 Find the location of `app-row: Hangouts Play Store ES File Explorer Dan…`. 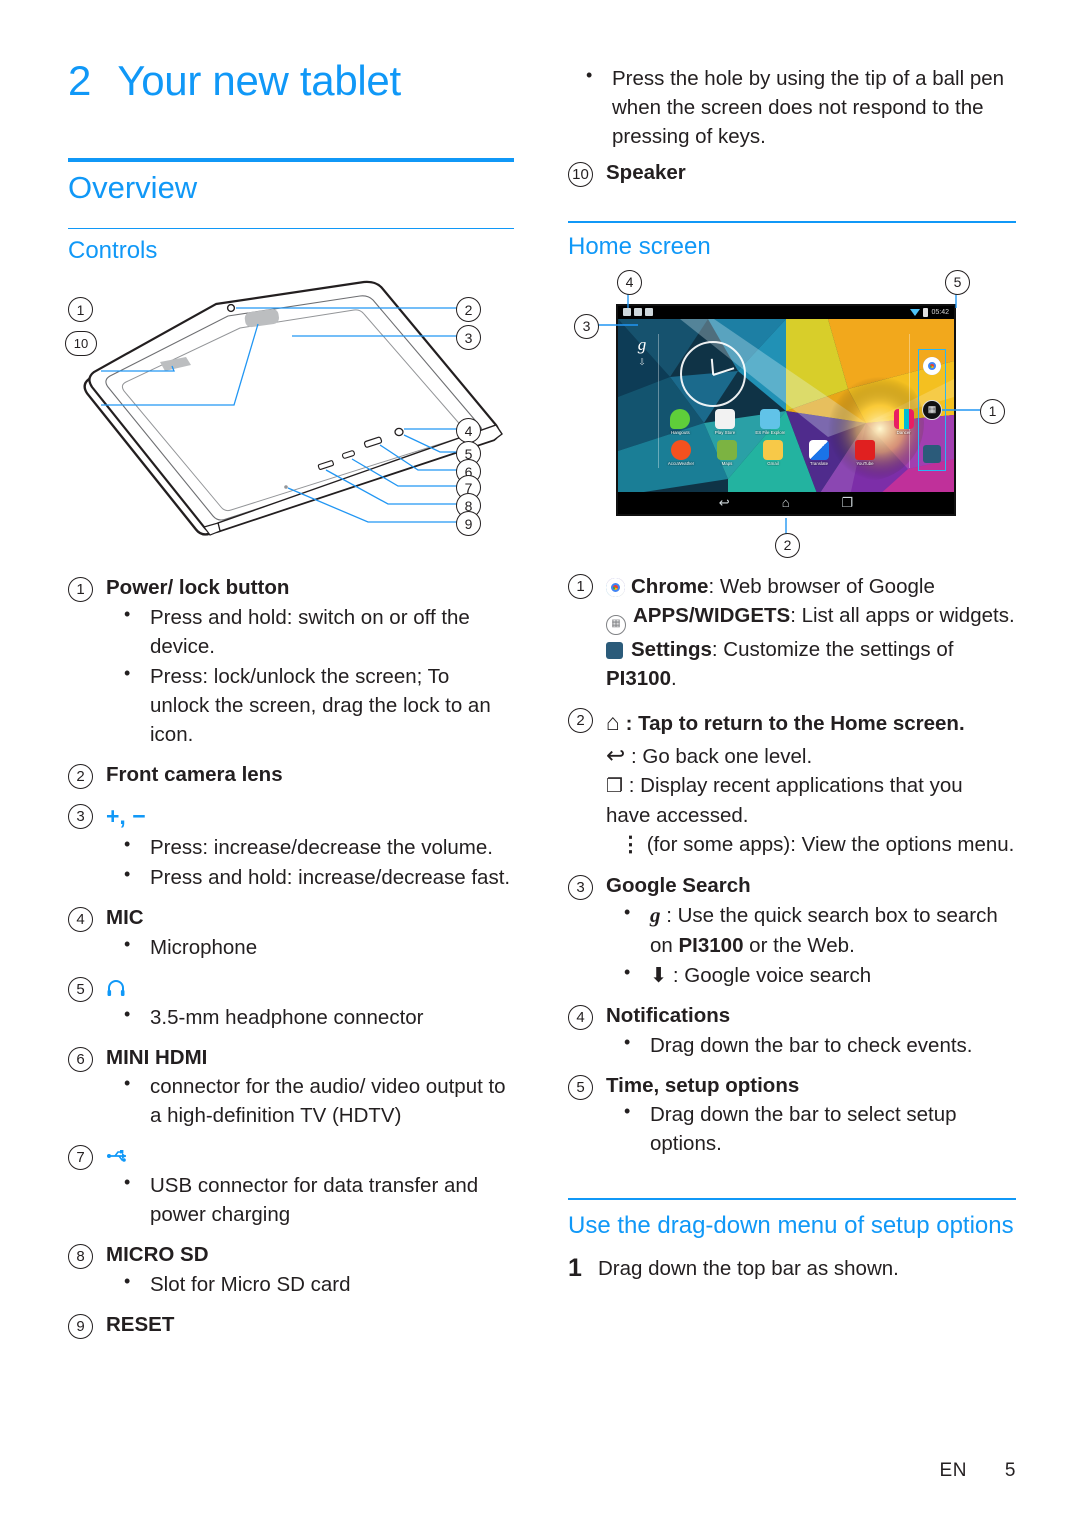

app-row: Hangouts Play Store ES File Explorer Dan… is located at coordinates (792, 421).